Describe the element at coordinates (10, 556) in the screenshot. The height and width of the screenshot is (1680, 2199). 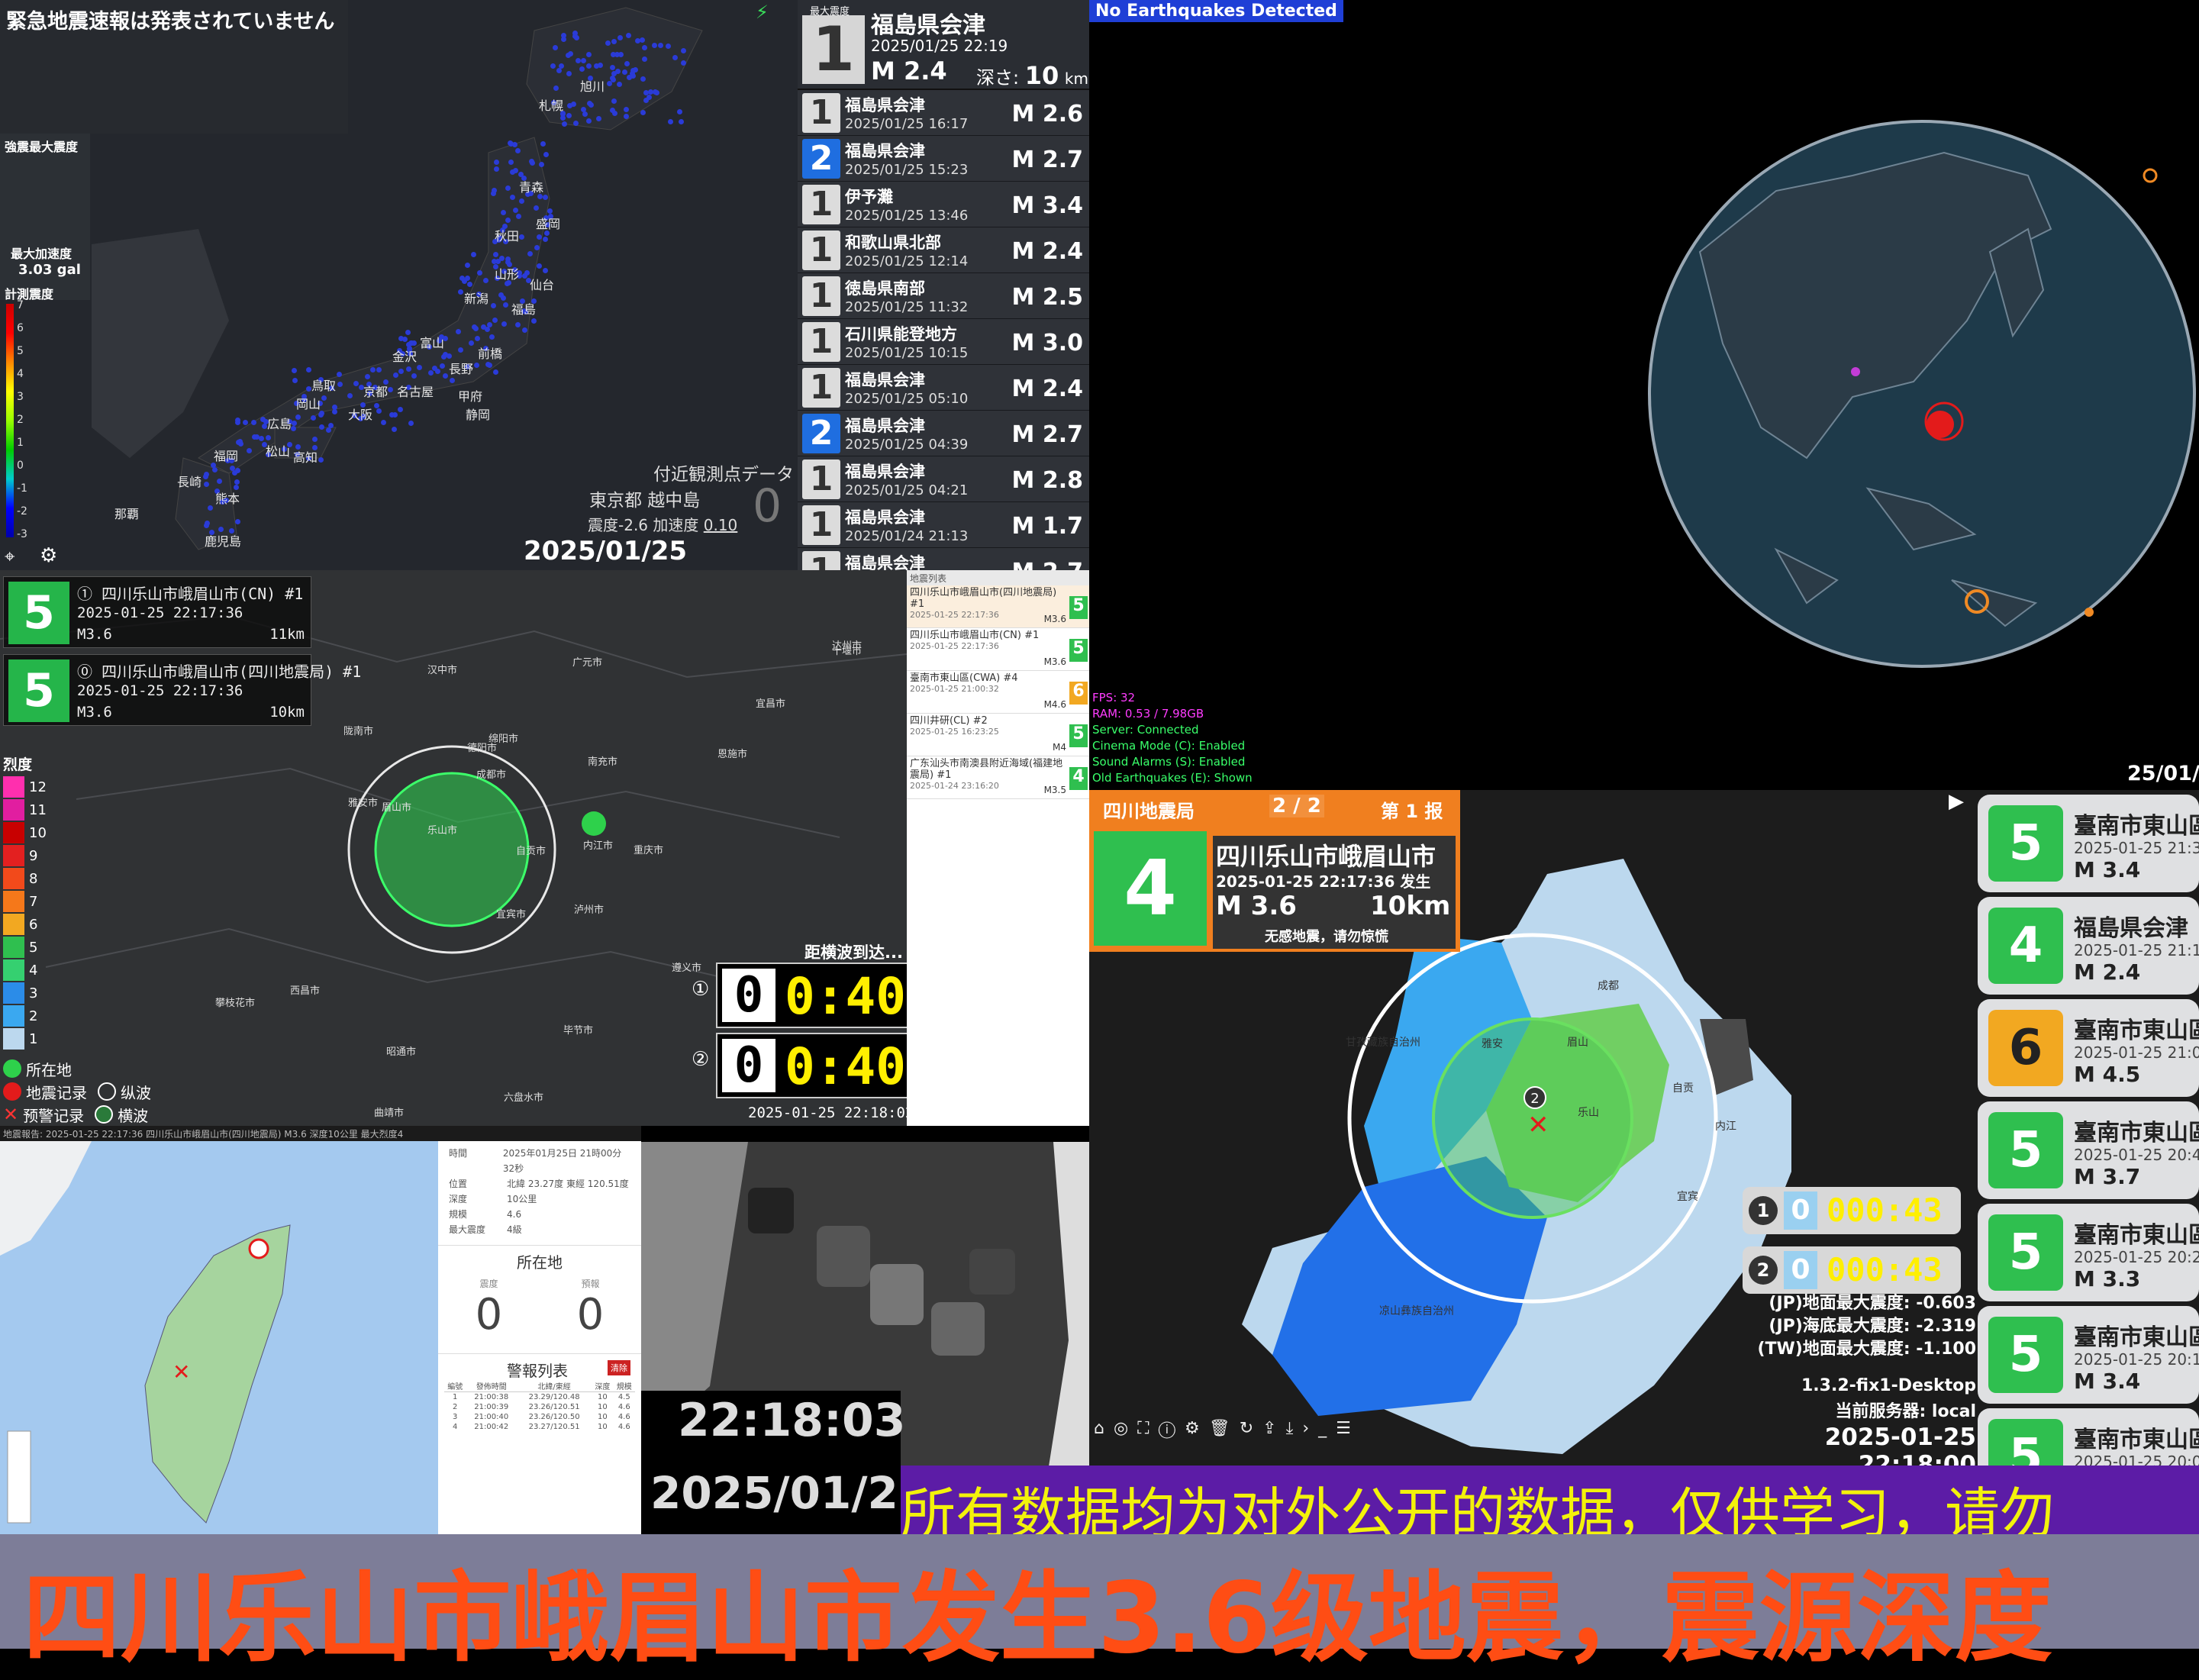
I see `locate-icon: ⌖` at that location.